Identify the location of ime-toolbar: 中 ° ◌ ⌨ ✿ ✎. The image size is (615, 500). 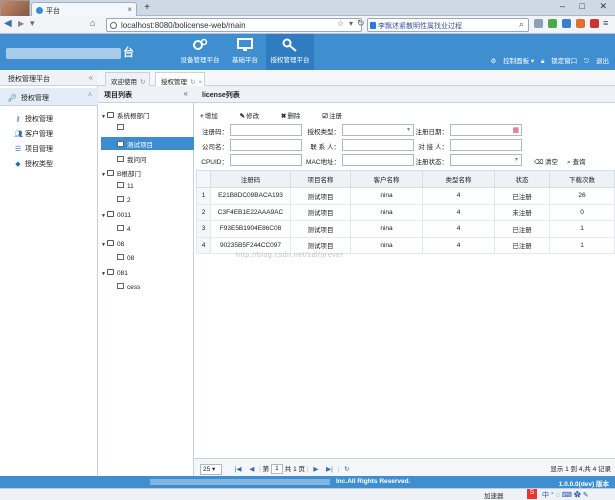
(565, 495).